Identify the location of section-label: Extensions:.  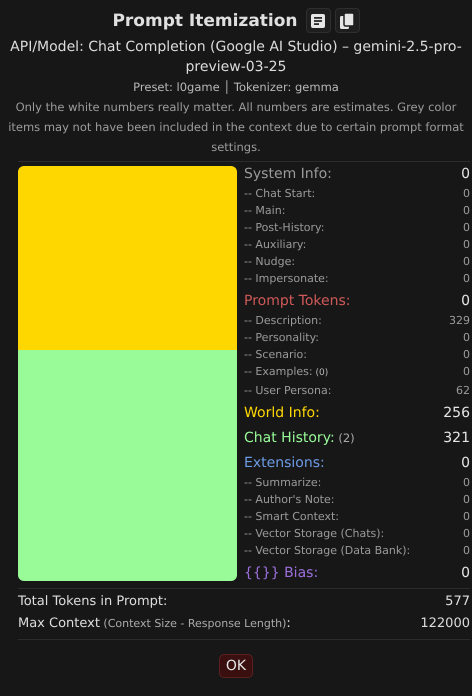
(284, 463).